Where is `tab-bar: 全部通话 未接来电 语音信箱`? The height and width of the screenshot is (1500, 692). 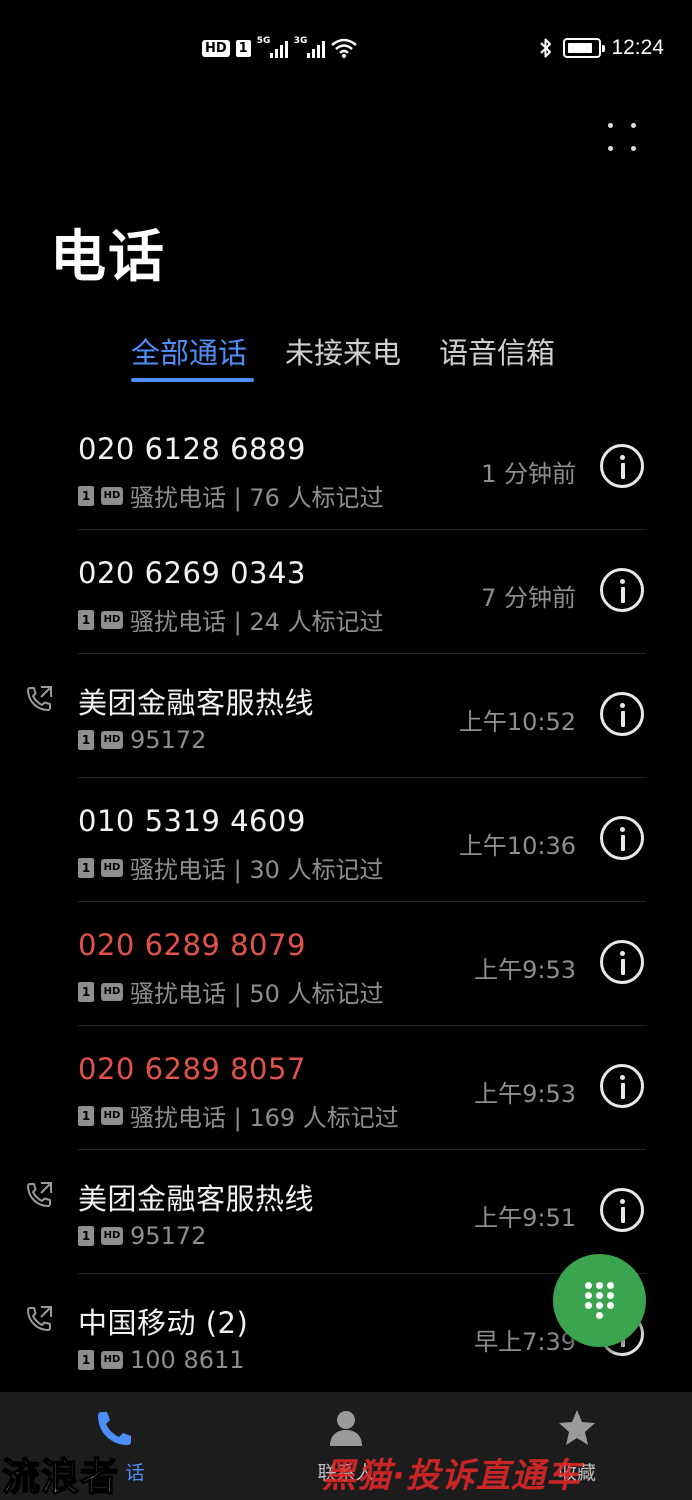 tab-bar: 全部通话 未接来电 语音信箱 is located at coordinates (346, 360).